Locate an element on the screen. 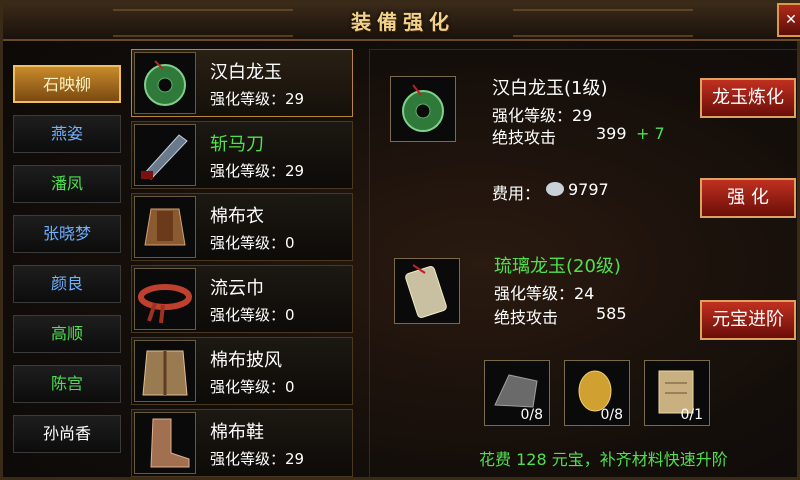 The height and width of the screenshot is (480, 800). equipment-item: 棉布鞋 强化等级：29 is located at coordinates (242, 443).